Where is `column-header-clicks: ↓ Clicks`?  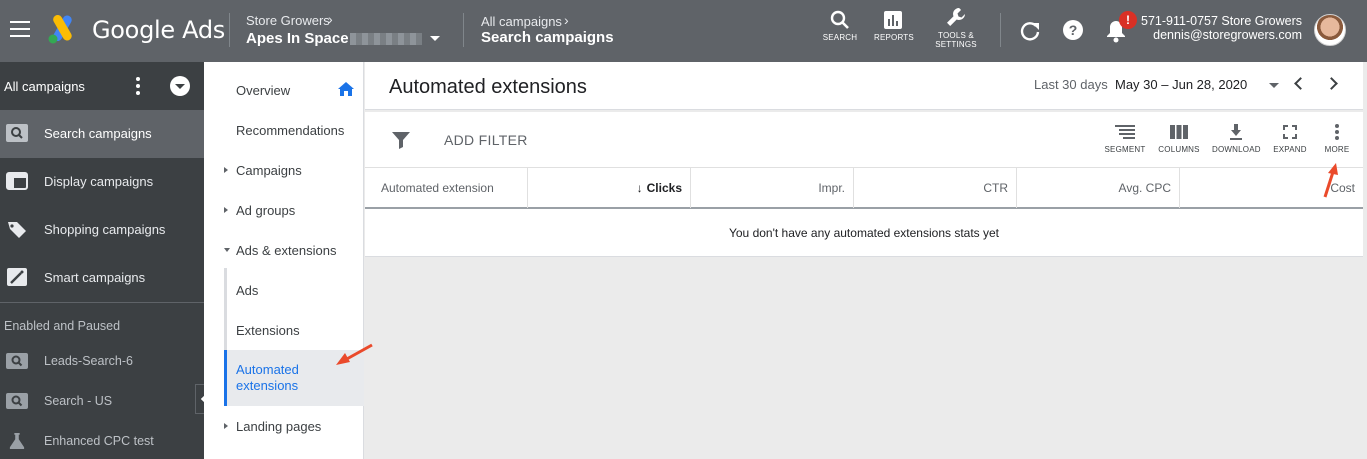 column-header-clicks: ↓ Clicks is located at coordinates (609, 188).